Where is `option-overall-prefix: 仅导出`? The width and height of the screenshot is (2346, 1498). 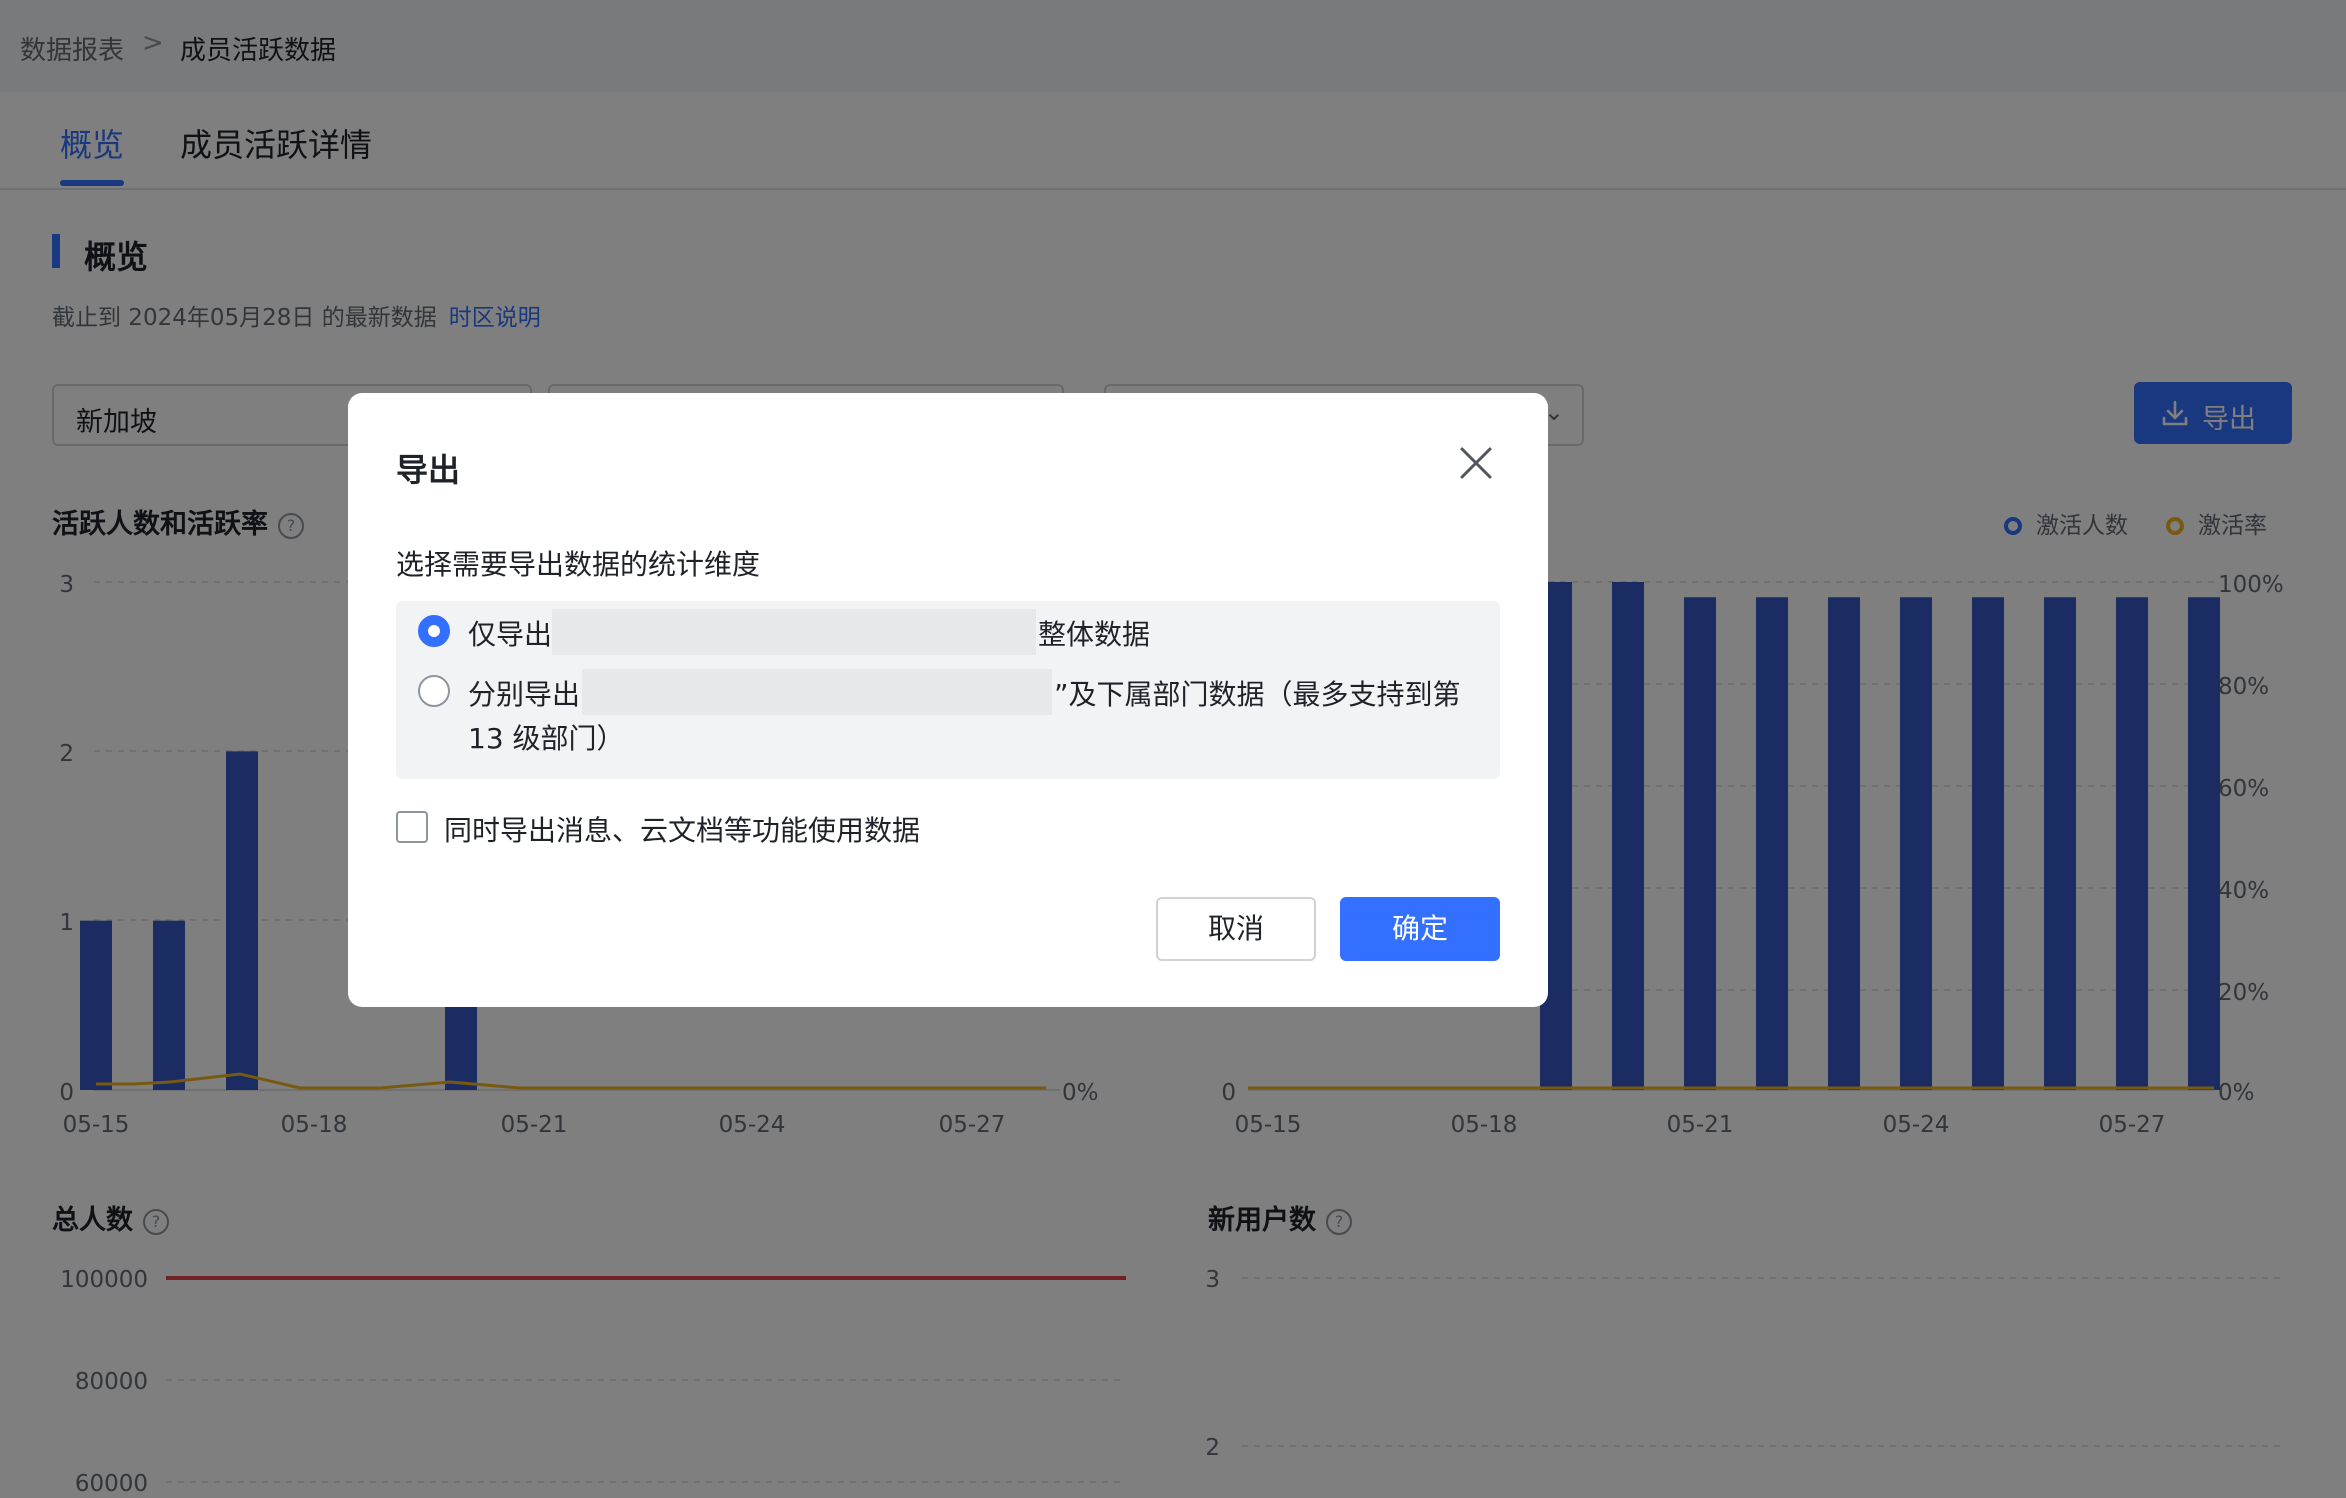 option-overall-prefix: 仅导出 is located at coordinates (510, 634).